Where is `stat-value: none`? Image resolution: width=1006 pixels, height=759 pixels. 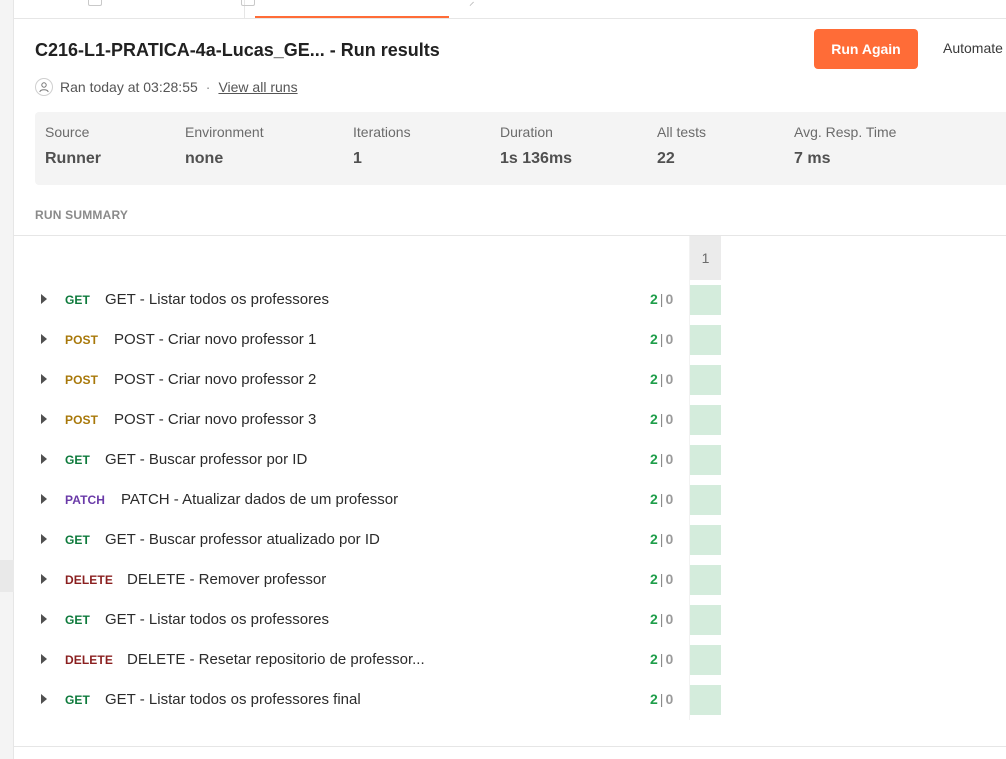
stat-value: none is located at coordinates (204, 158).